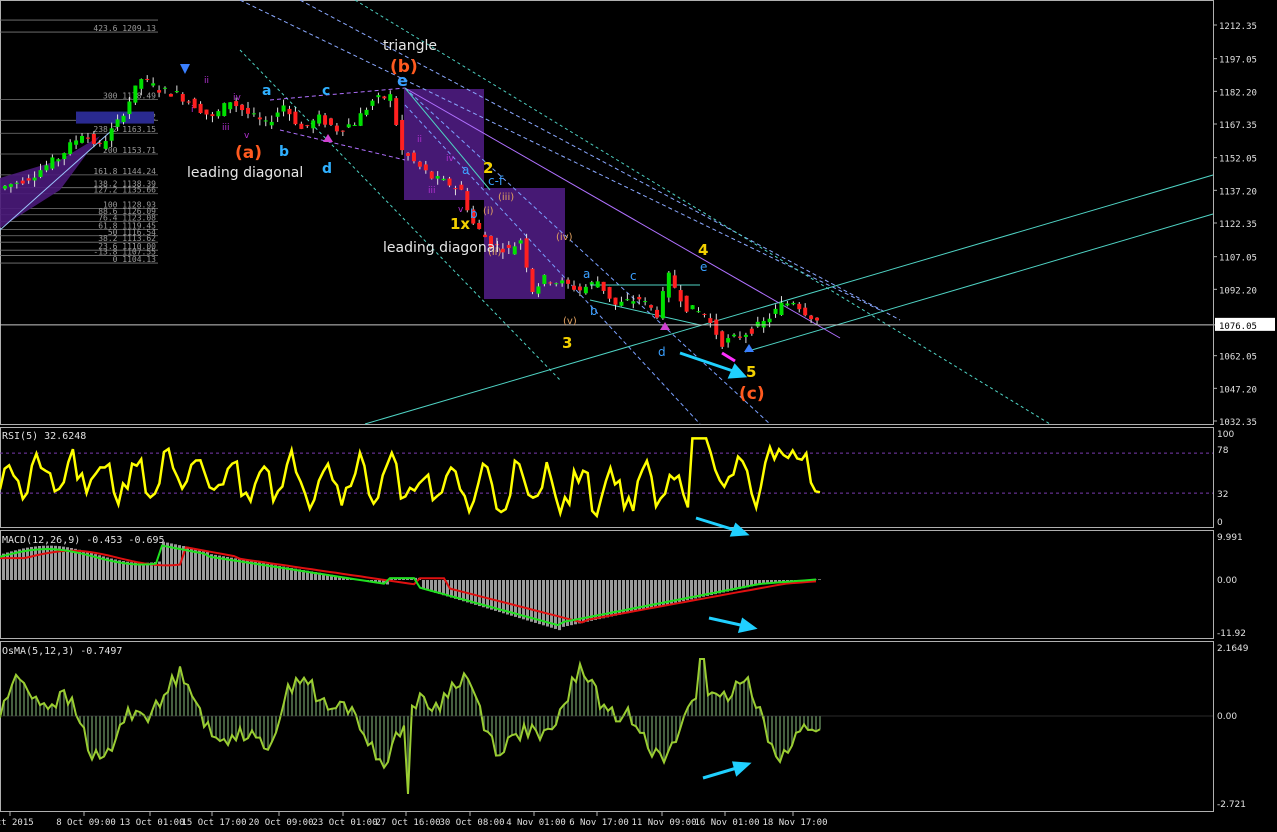 Image resolution: width=1277 pixels, height=832 pixels. What do you see at coordinates (1223, 451) in the screenshot?
I see `rsi-tick-label: 78` at bounding box center [1223, 451].